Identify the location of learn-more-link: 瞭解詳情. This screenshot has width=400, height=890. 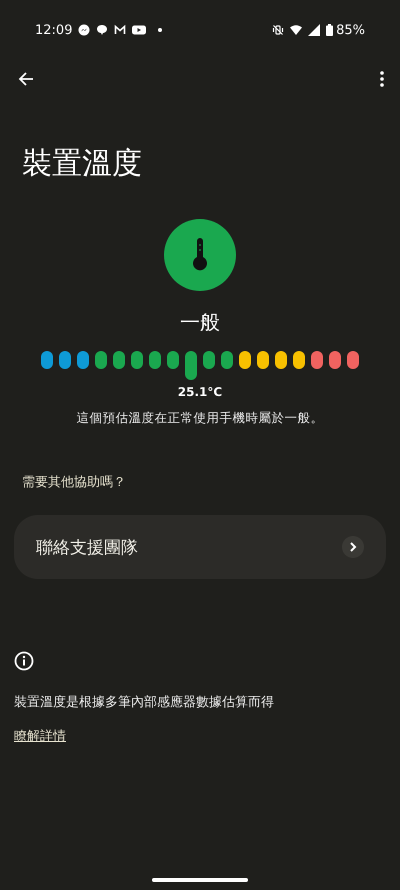
(40, 736).